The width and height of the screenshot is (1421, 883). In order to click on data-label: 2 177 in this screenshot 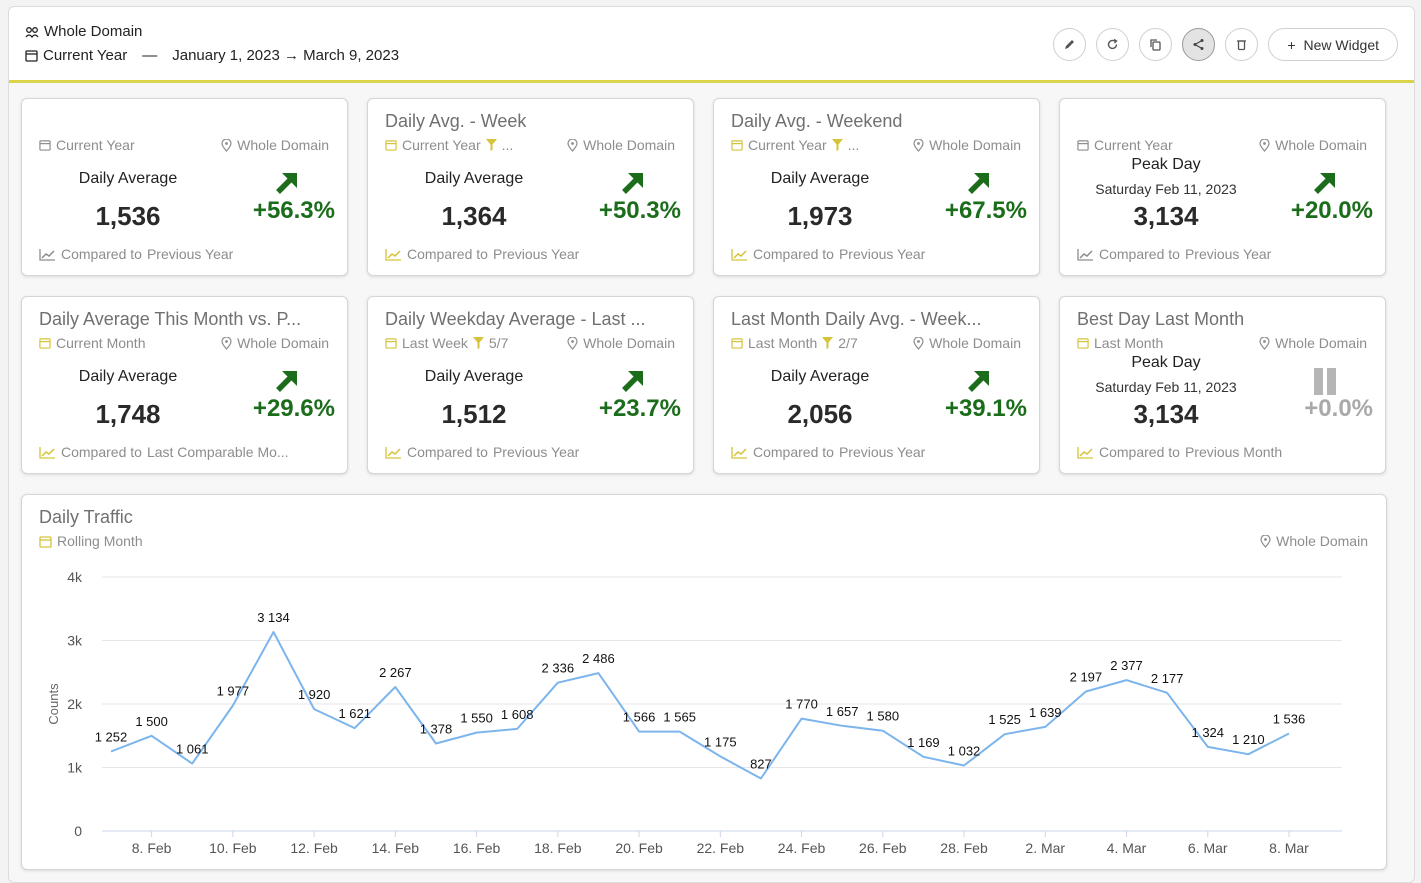, I will do `click(1167, 678)`.